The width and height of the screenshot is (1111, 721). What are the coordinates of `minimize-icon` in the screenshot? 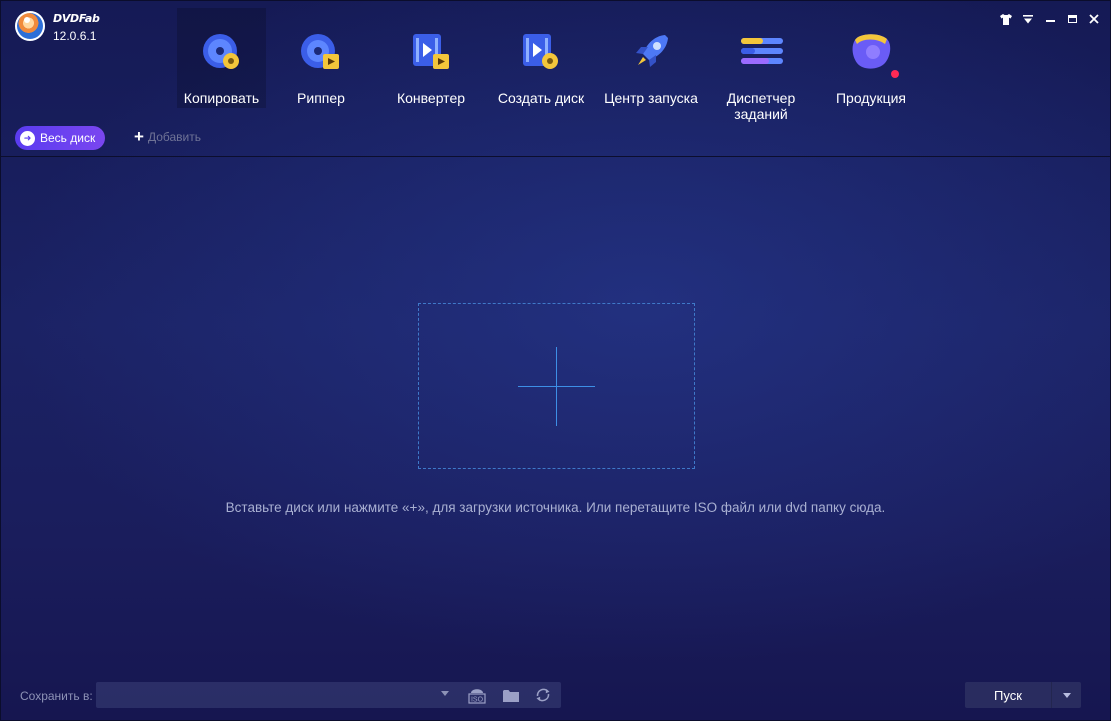 It's located at (1050, 19).